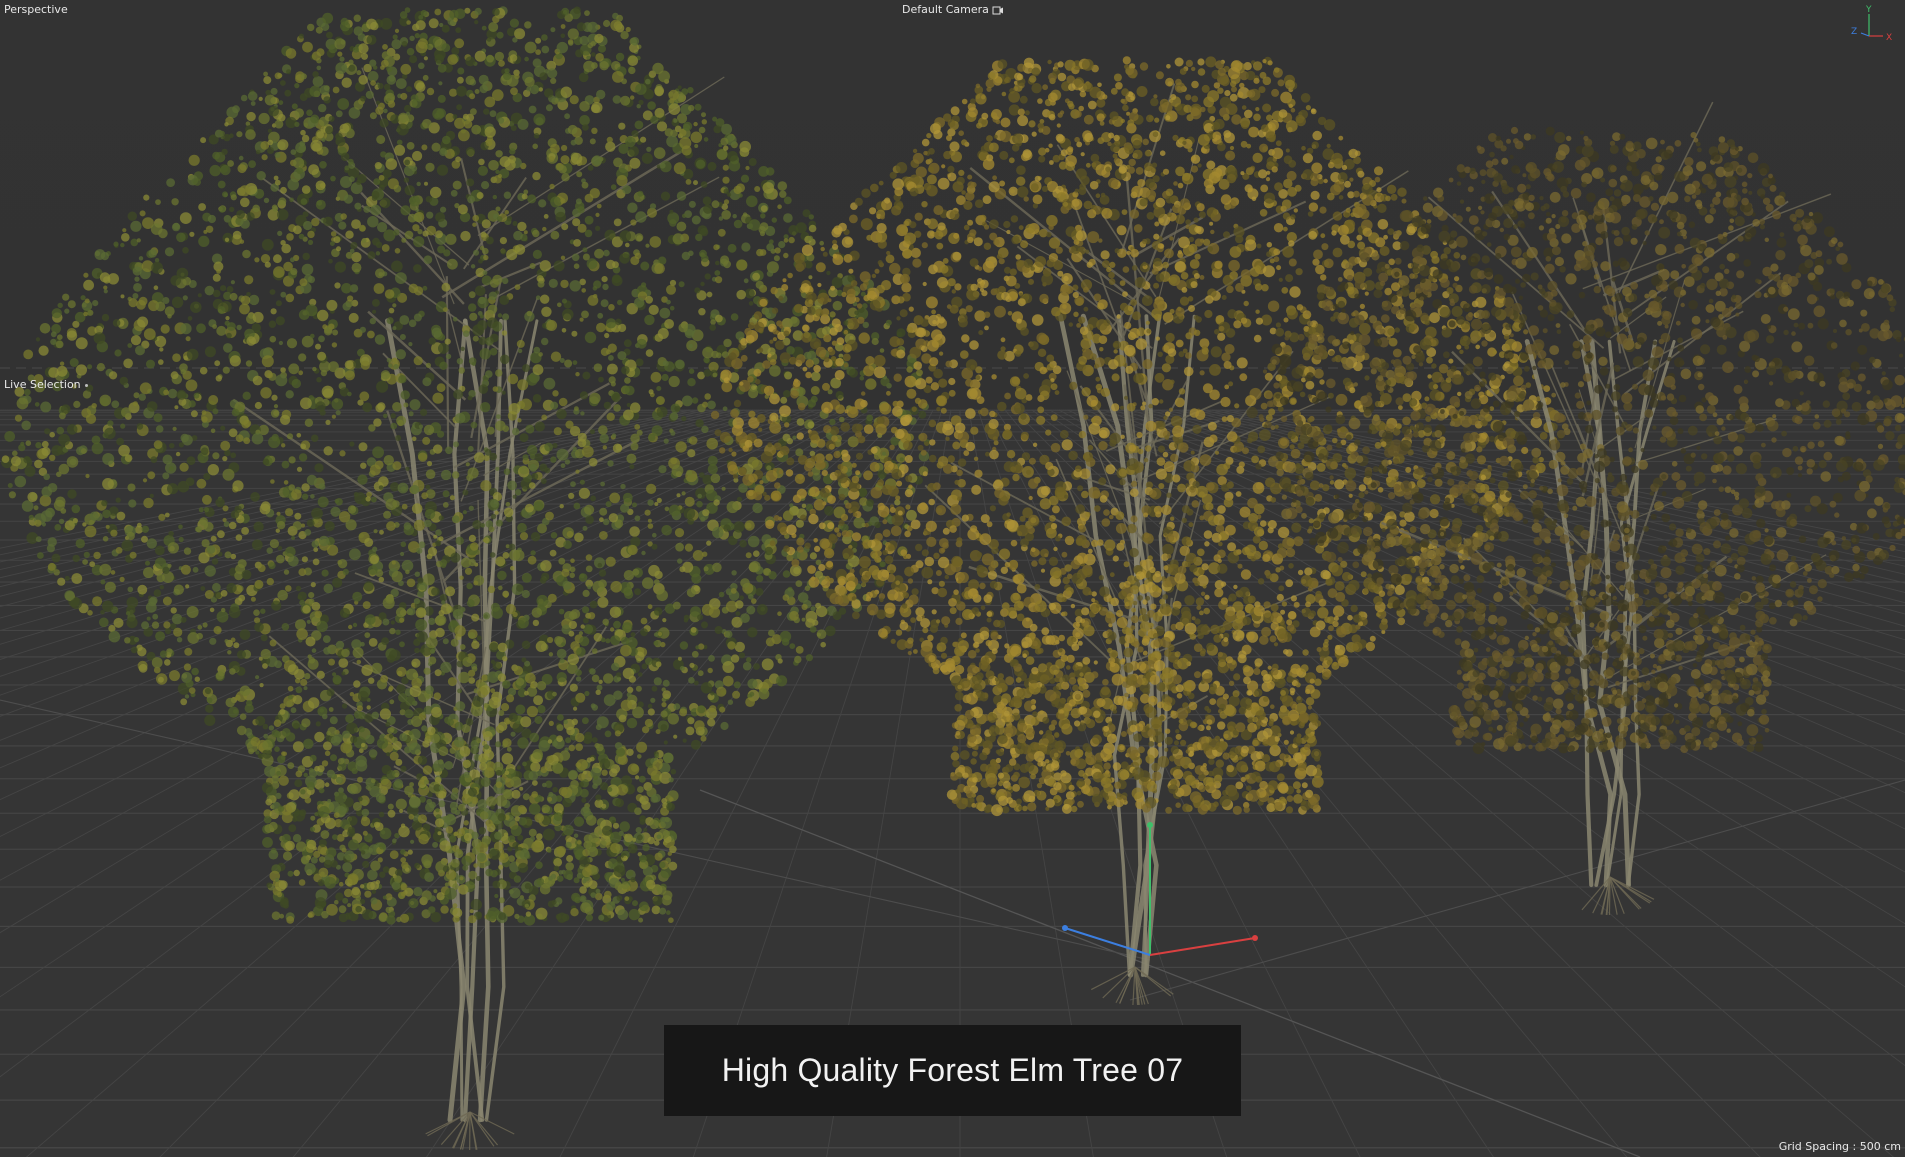  Describe the element at coordinates (998, 10) in the screenshot. I see `camera-icon` at that location.